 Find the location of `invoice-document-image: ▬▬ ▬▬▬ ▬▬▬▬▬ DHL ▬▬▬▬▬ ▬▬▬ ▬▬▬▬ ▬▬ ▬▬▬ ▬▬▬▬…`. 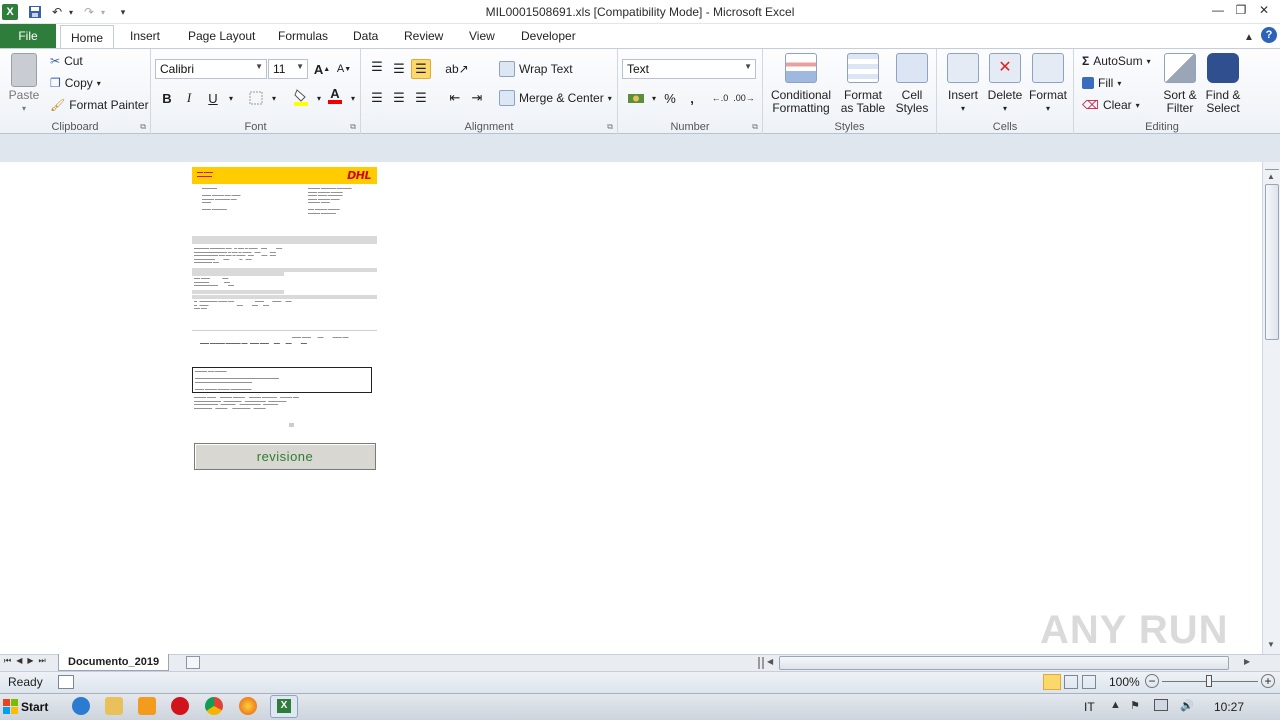

invoice-document-image: ▬▬ ▬▬▬ ▬▬▬▬▬ DHL ▬▬▬▬▬ ▬▬▬ ▬▬▬▬ ▬▬ ▬▬▬ ▬▬▬▬… is located at coordinates (284, 297).